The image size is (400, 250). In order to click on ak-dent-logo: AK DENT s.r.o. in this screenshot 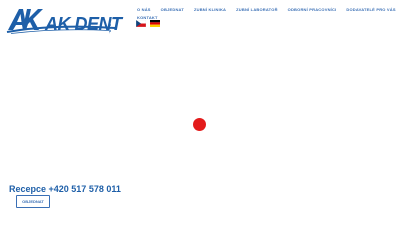, I will do `click(70, 20)`.